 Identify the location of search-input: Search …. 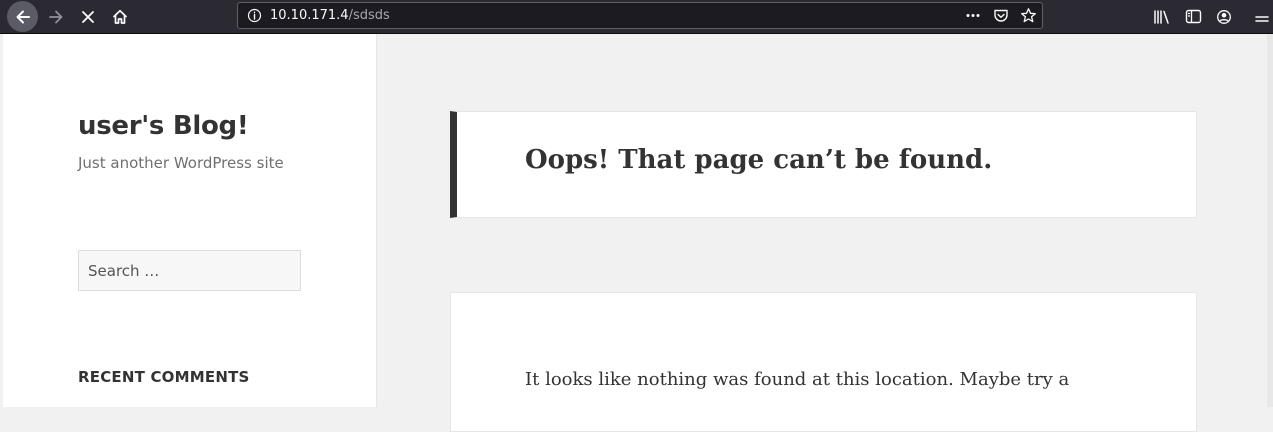
(189, 270).